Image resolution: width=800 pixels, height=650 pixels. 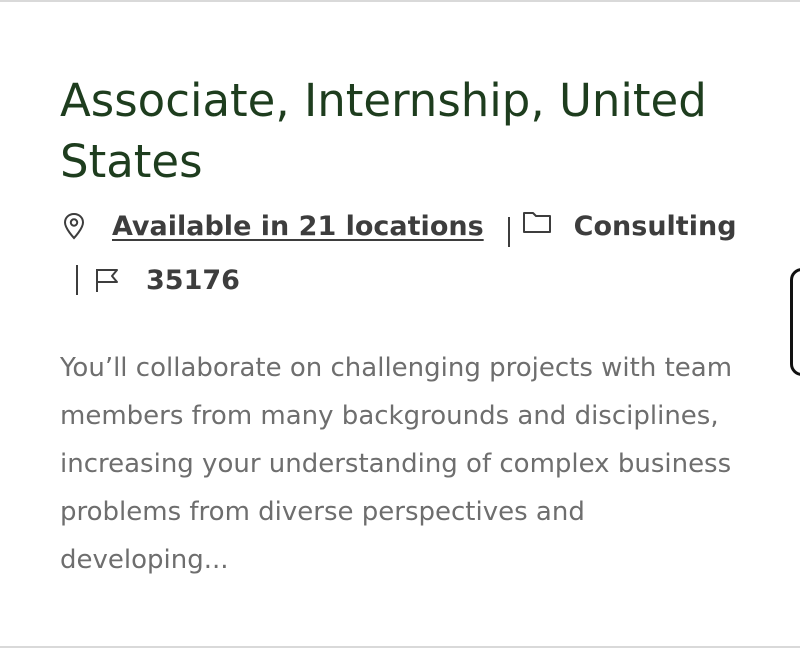 I want to click on map-pin-icon, so click(x=74, y=226).